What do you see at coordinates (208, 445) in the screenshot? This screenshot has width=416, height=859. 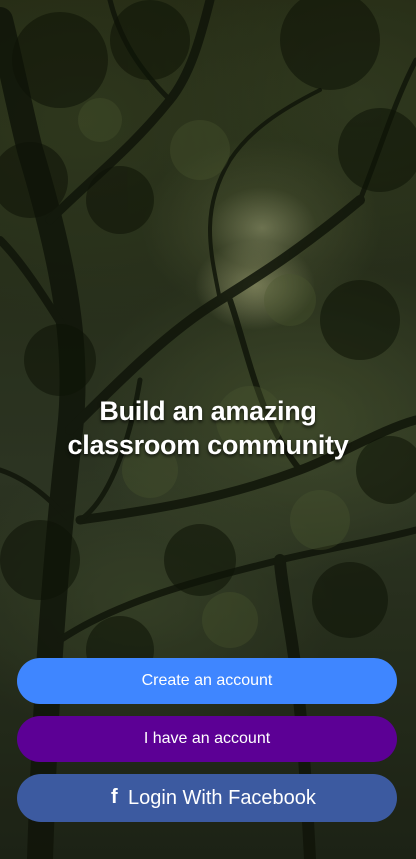 I see `hero-headline-line2: classroom community` at bounding box center [208, 445].